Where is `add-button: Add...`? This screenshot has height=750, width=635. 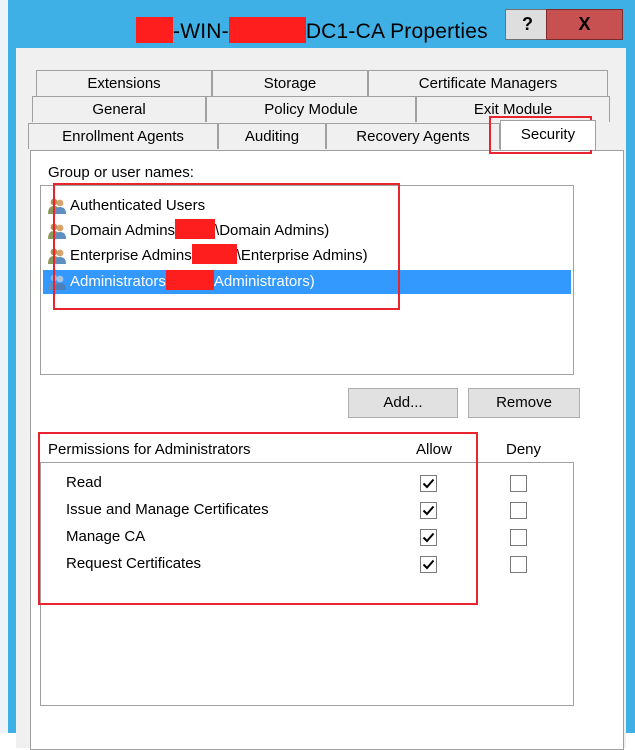
add-button: Add... is located at coordinates (403, 403).